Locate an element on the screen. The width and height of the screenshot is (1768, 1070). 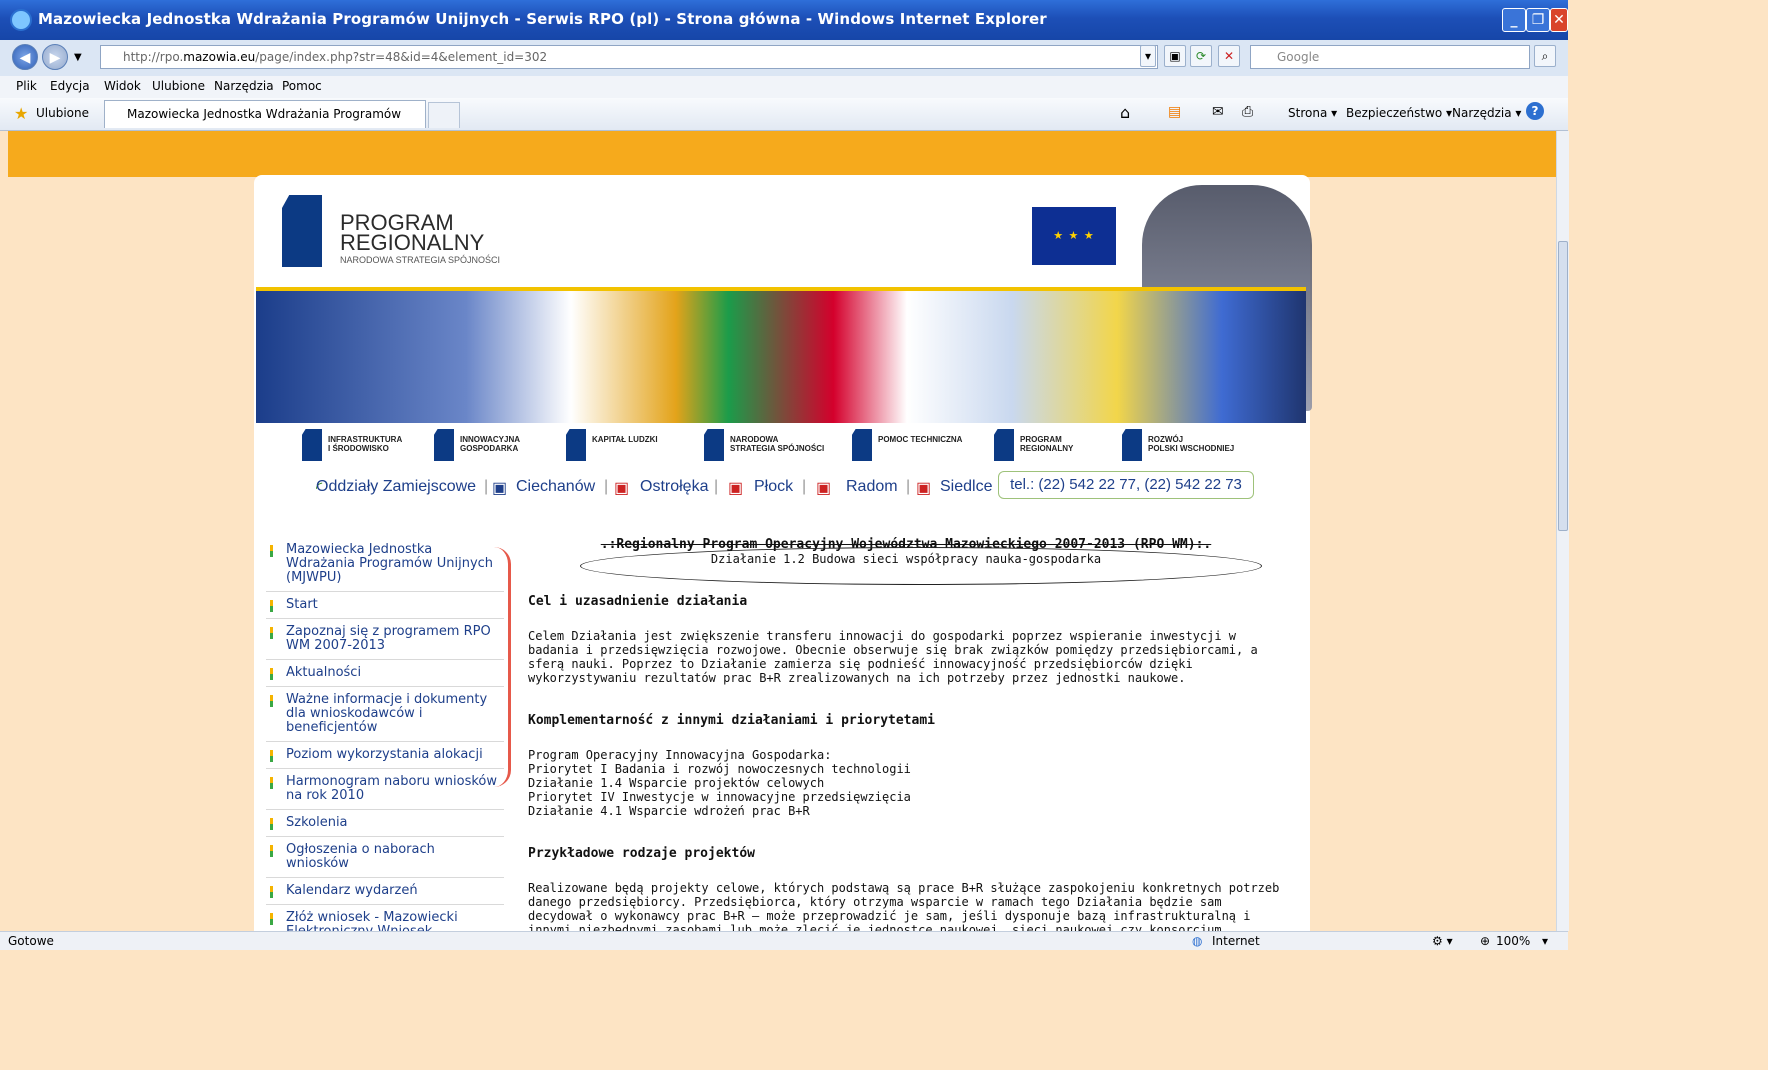
branch-radom-link: Radom is located at coordinates (872, 487).